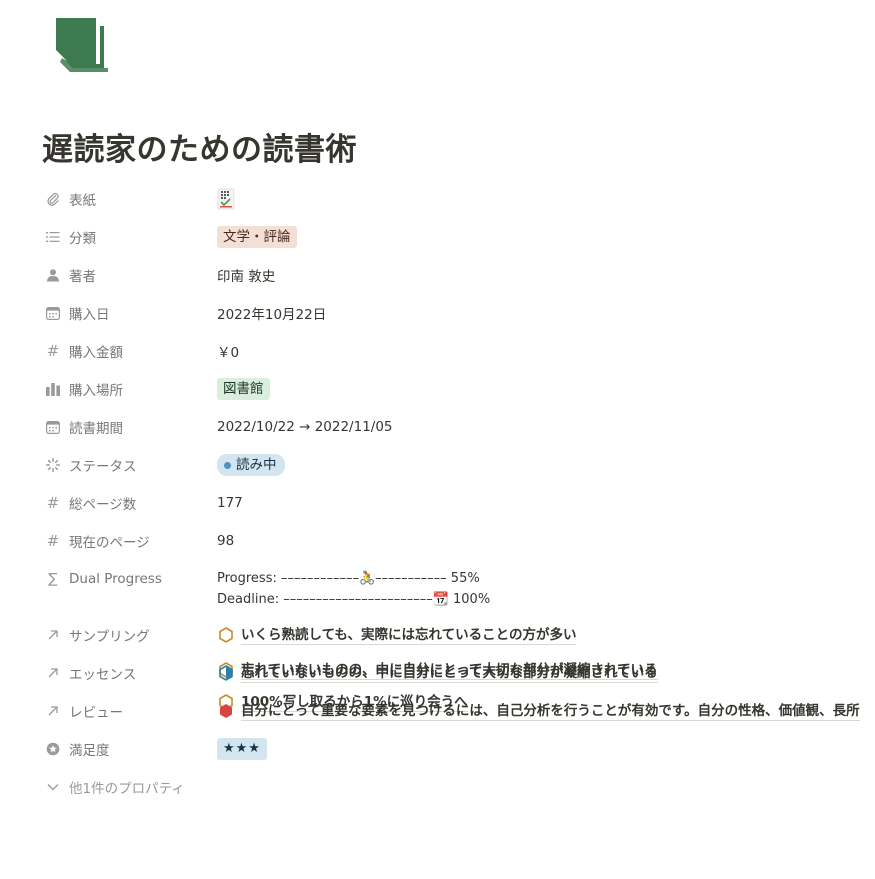 The width and height of the screenshot is (875, 879). I want to click on property-label-purchase-amount: # 購入金額, so click(130, 351).